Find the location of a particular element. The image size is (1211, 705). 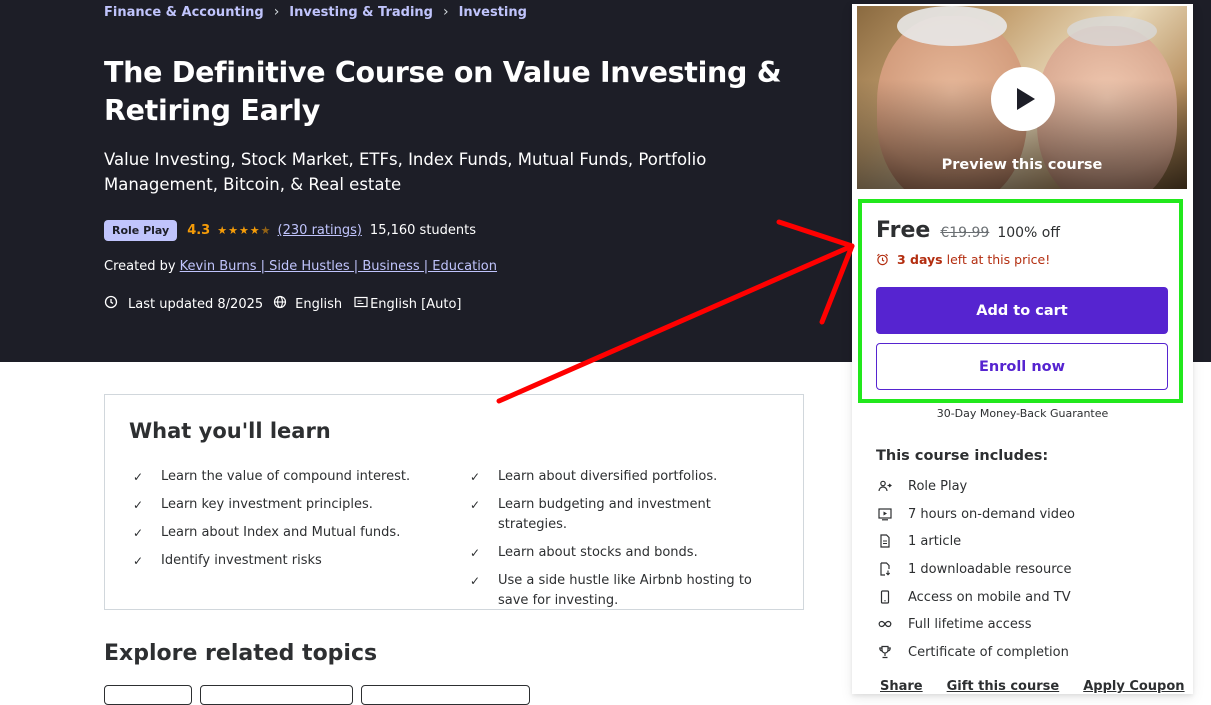

learn-item: ✓ Learn the value of compound interest. is located at coordinates (289, 477).